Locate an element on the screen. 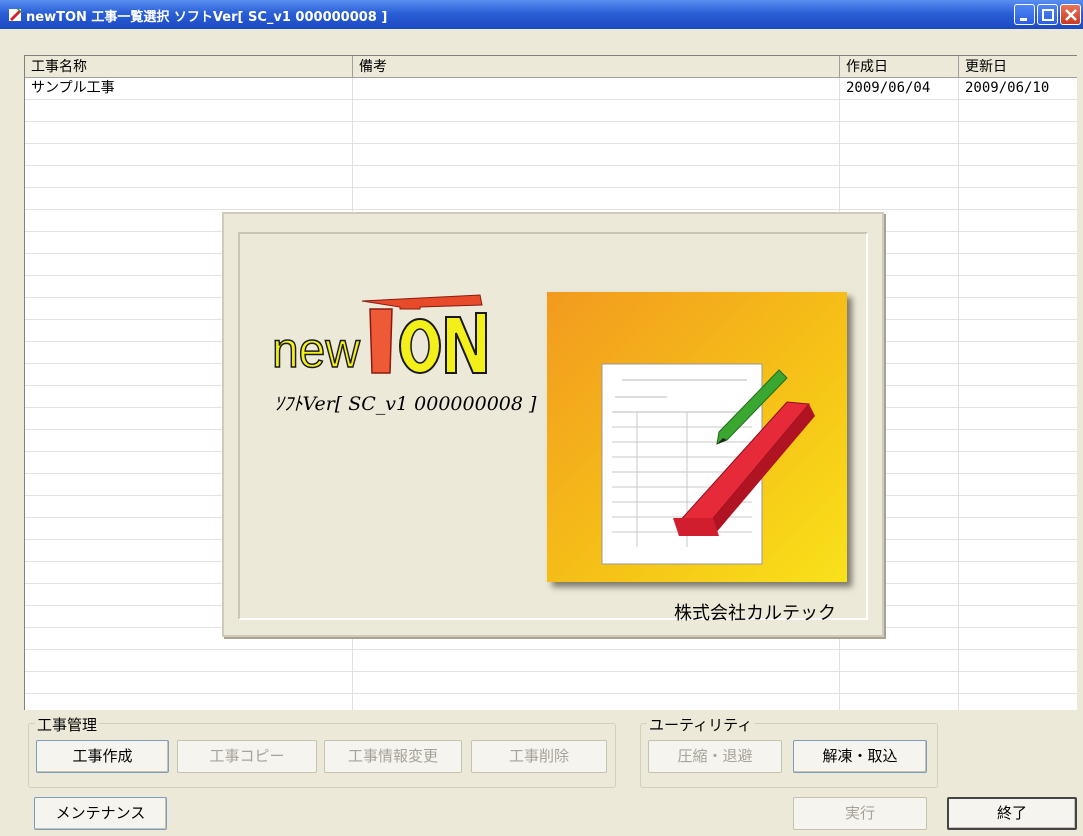  column-divider is located at coordinates (958, 394).